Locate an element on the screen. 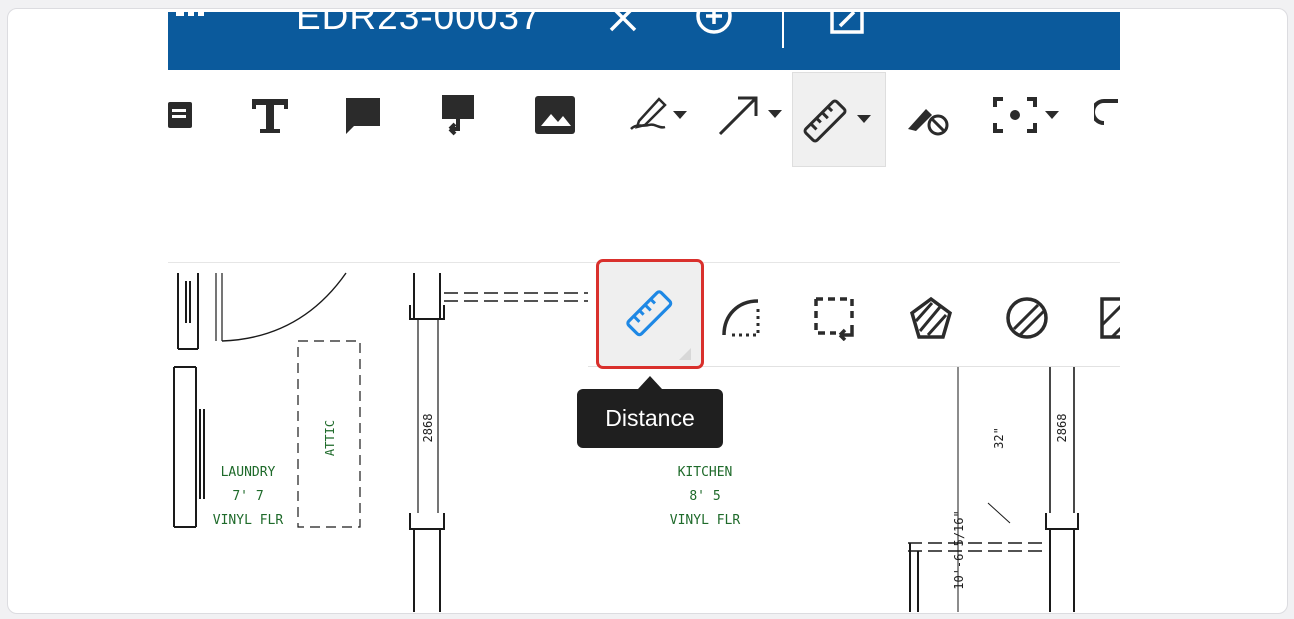 The height and width of the screenshot is (619, 1294). distance-tool-highlight is located at coordinates (650, 314).